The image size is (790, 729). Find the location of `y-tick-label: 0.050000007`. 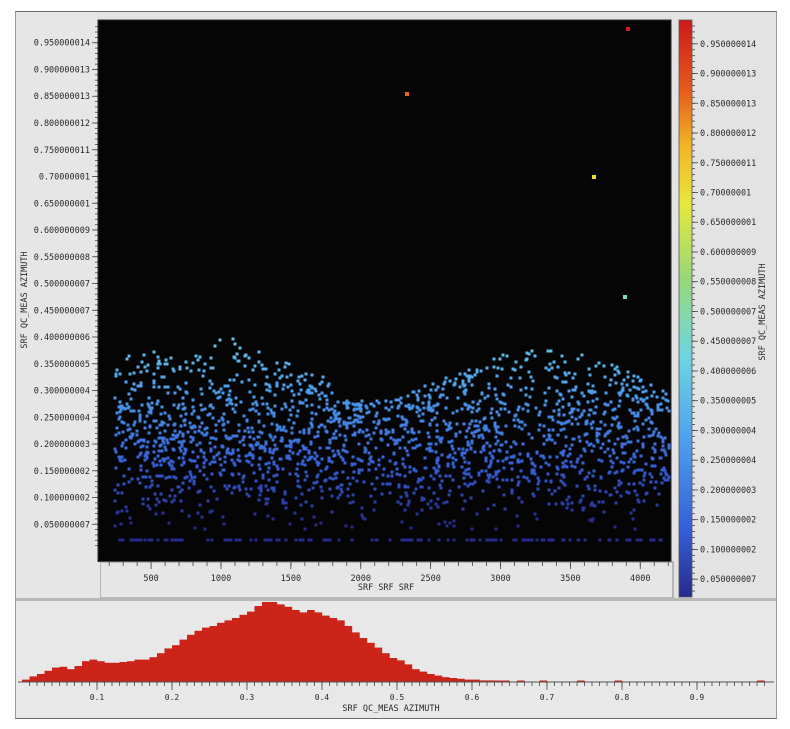

y-tick-label: 0.050000007 is located at coordinates (62, 525).